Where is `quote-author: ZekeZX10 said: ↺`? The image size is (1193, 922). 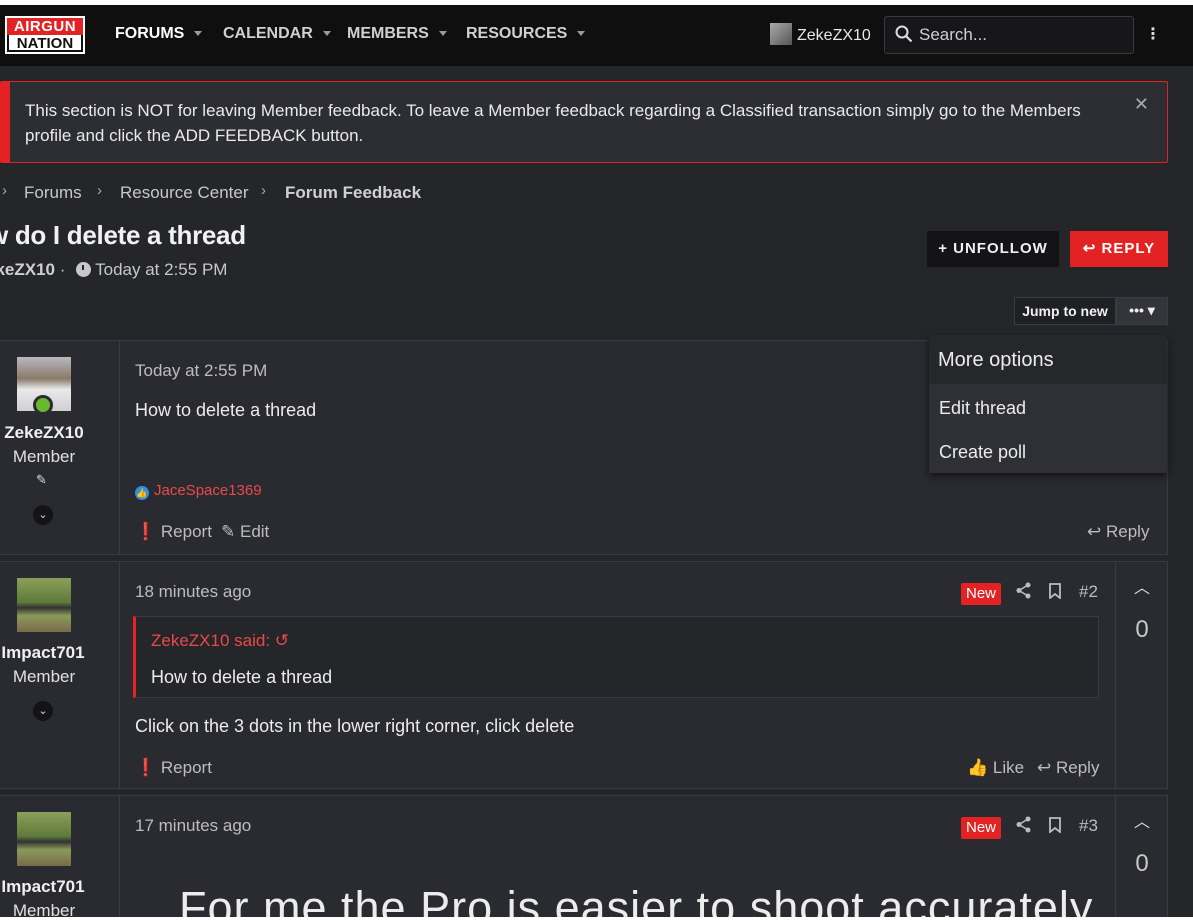 quote-author: ZekeZX10 said: ↺ is located at coordinates (220, 641).